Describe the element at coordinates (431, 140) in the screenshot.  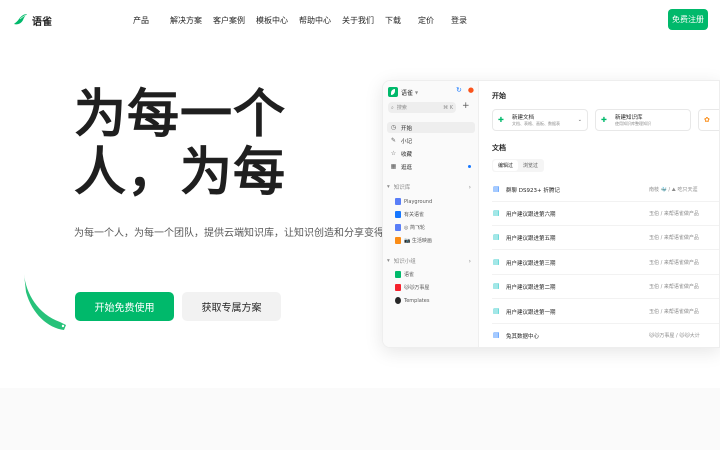
I see `sidebar-item-notes: ✎ 小记` at that location.